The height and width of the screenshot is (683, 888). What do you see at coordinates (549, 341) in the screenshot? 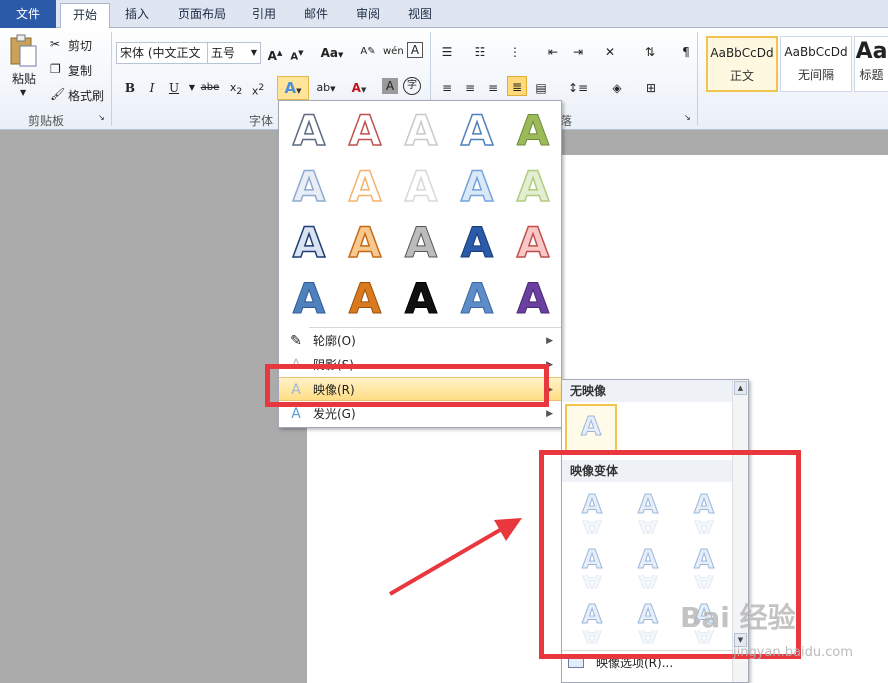
I see `submenu-arrow-icon: ▶` at bounding box center [549, 341].